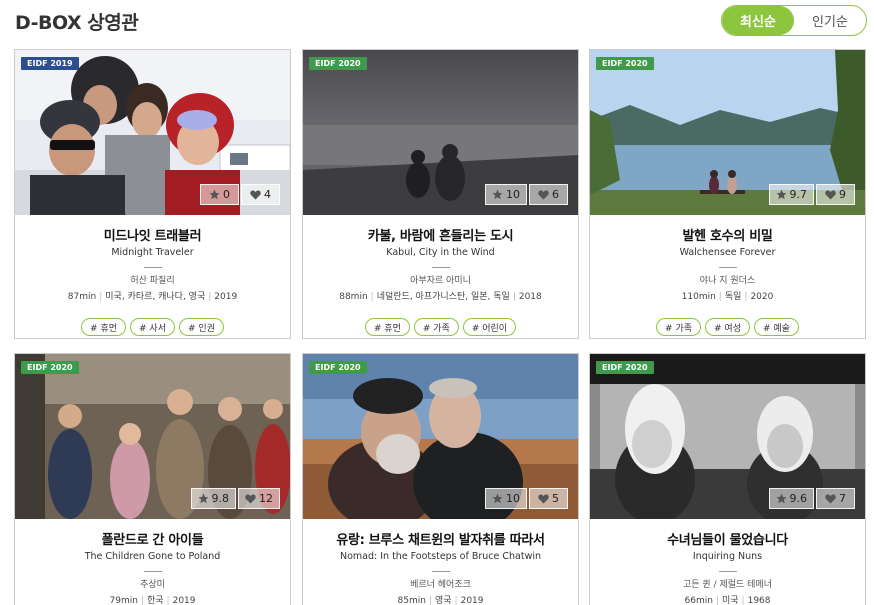  What do you see at coordinates (259, 498) in the screenshot?
I see `like-stat: 12` at bounding box center [259, 498].